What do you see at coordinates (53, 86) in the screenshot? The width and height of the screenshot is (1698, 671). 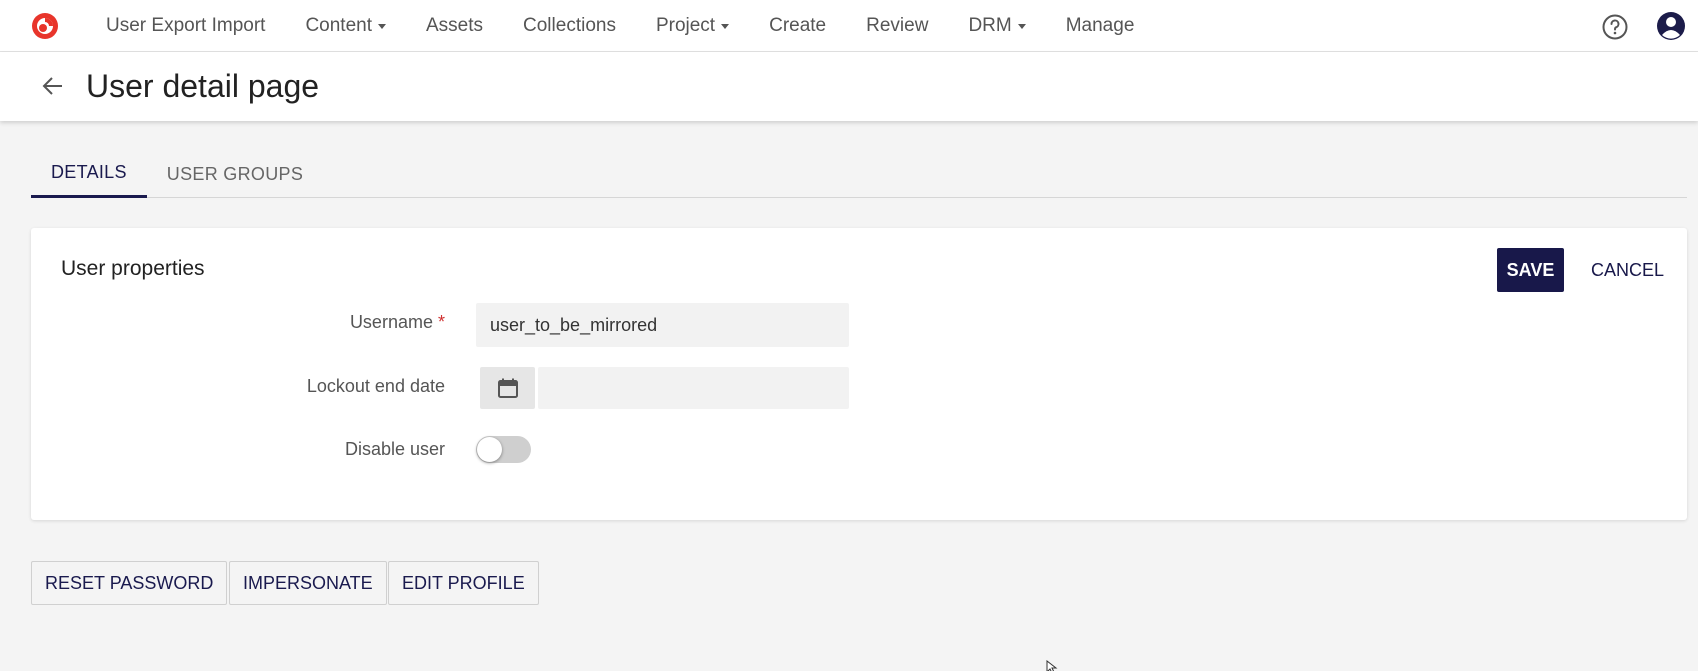 I see `arrow-left-icon` at bounding box center [53, 86].